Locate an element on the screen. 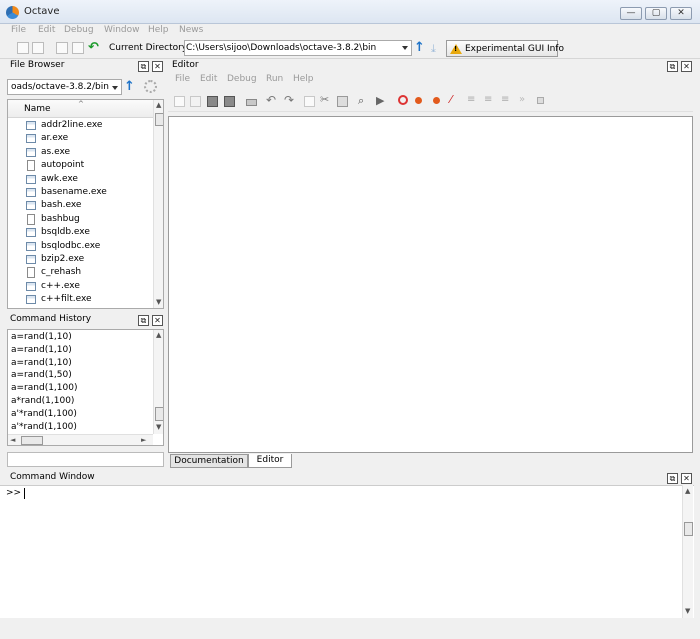  minimize-button: — is located at coordinates (631, 13).